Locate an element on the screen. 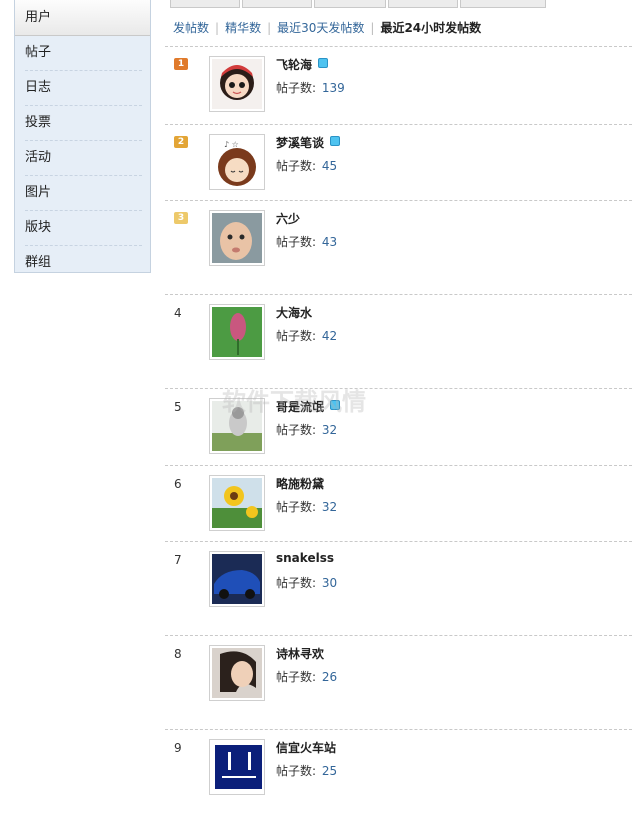  username: 梦溪笔谈 is located at coordinates (300, 143).